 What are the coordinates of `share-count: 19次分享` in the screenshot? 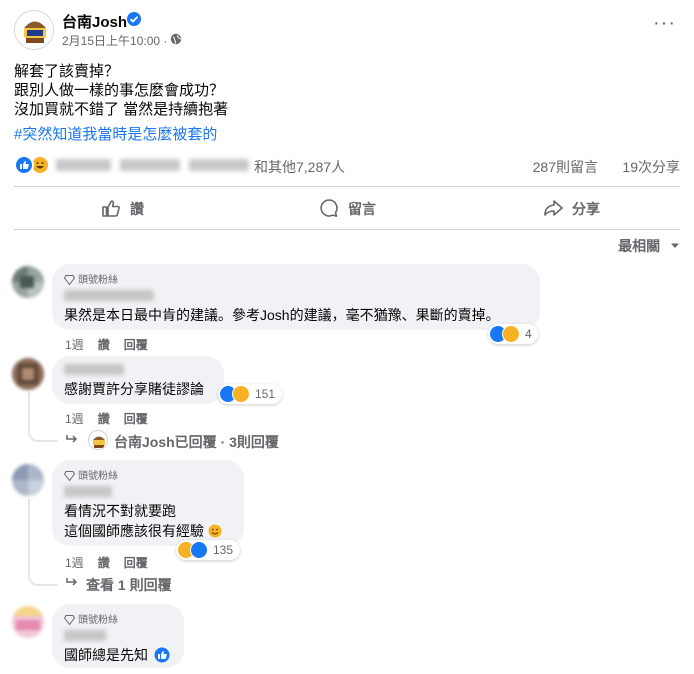 It's located at (651, 167).